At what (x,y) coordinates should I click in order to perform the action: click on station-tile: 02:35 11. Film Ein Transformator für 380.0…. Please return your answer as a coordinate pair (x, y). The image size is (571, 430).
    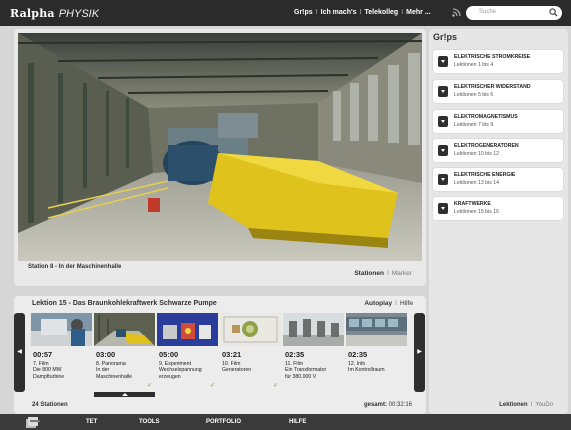
    Looking at the image, I should click on (313, 352).